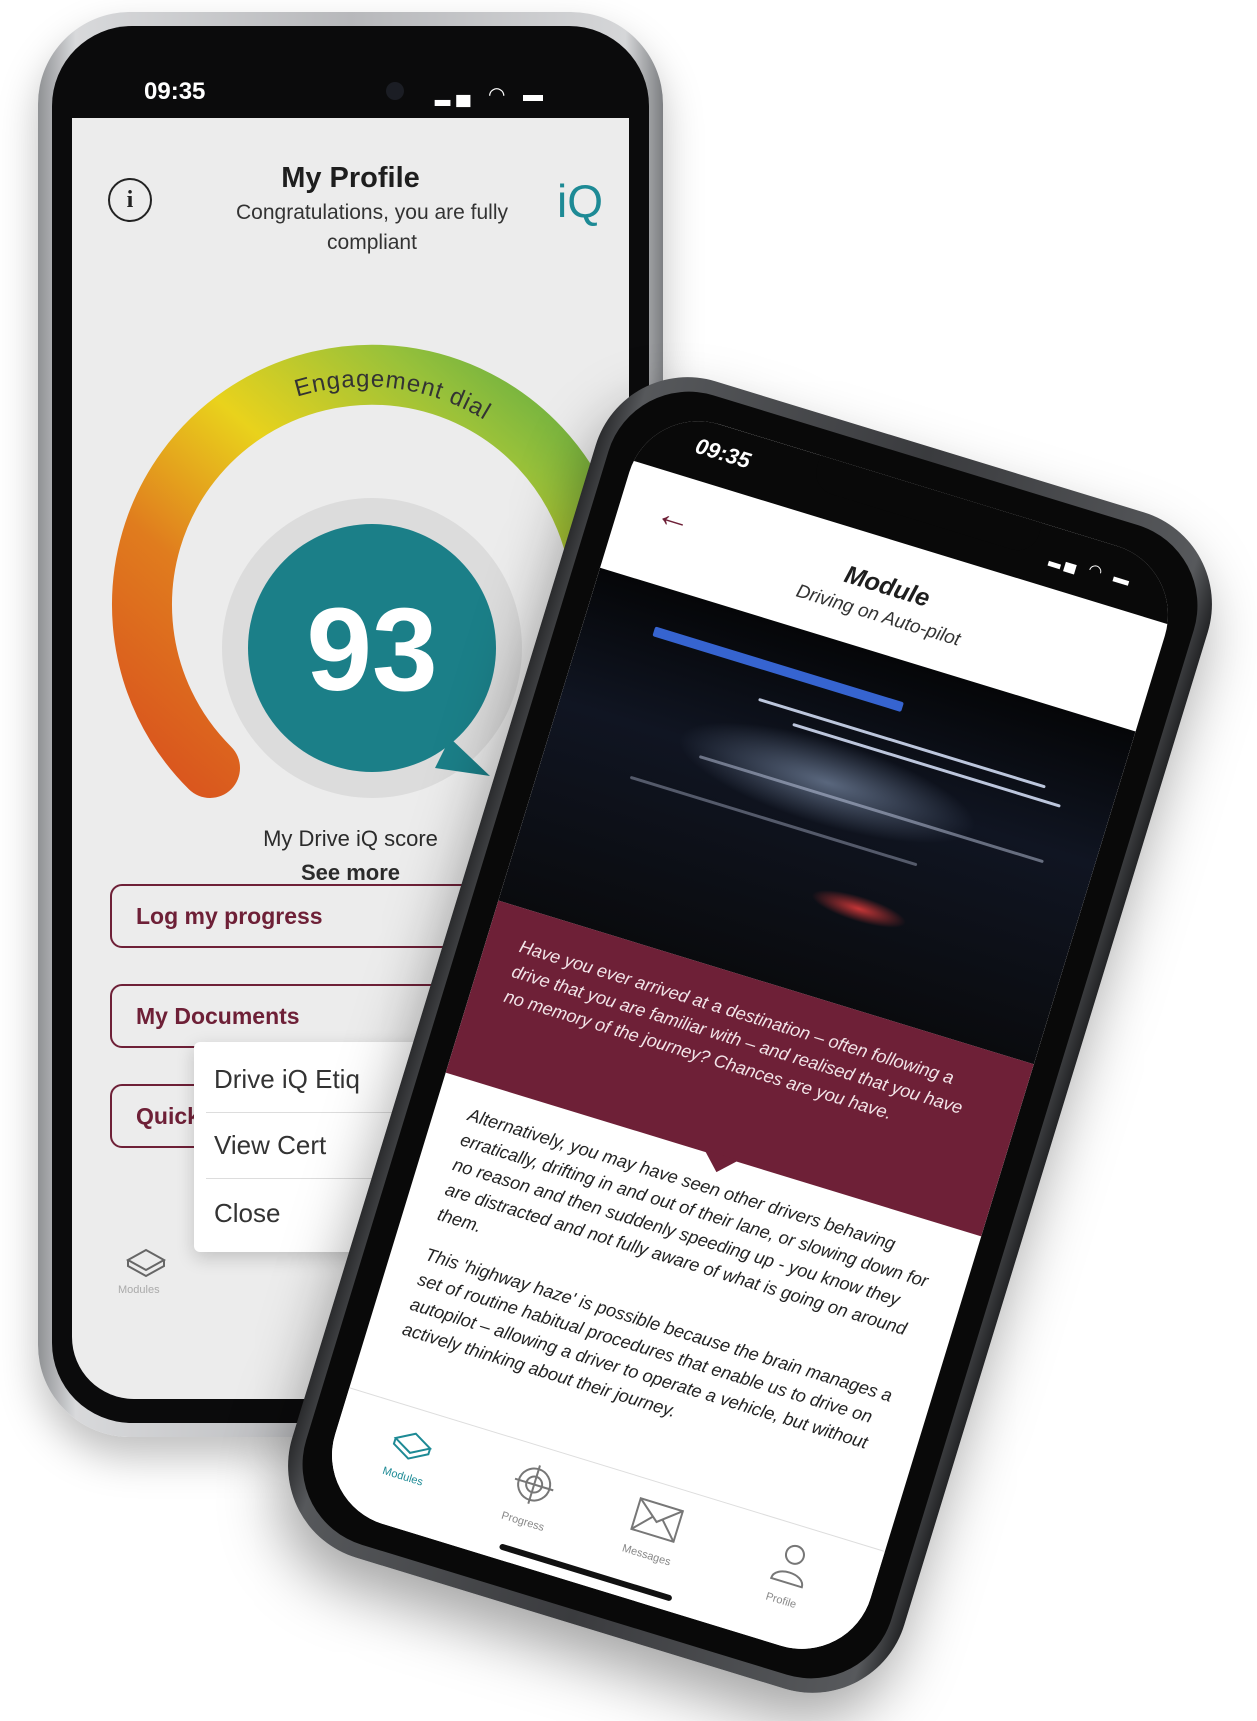 The height and width of the screenshot is (1721, 1257). I want to click on popup-item-close: Close, so click(247, 1213).